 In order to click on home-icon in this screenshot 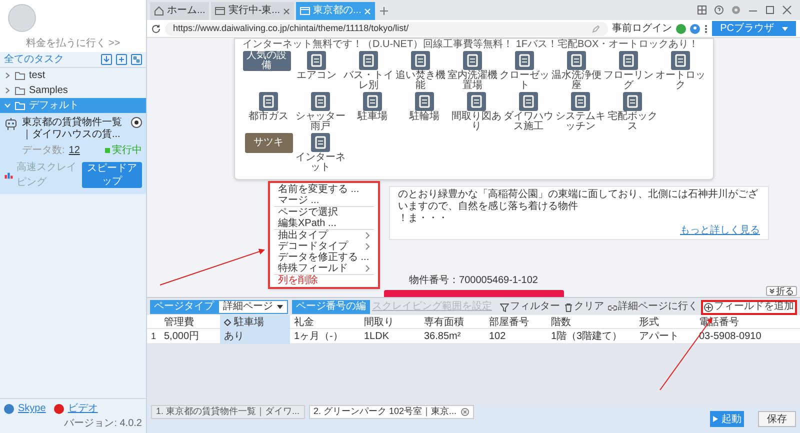, I will do `click(159, 11)`.